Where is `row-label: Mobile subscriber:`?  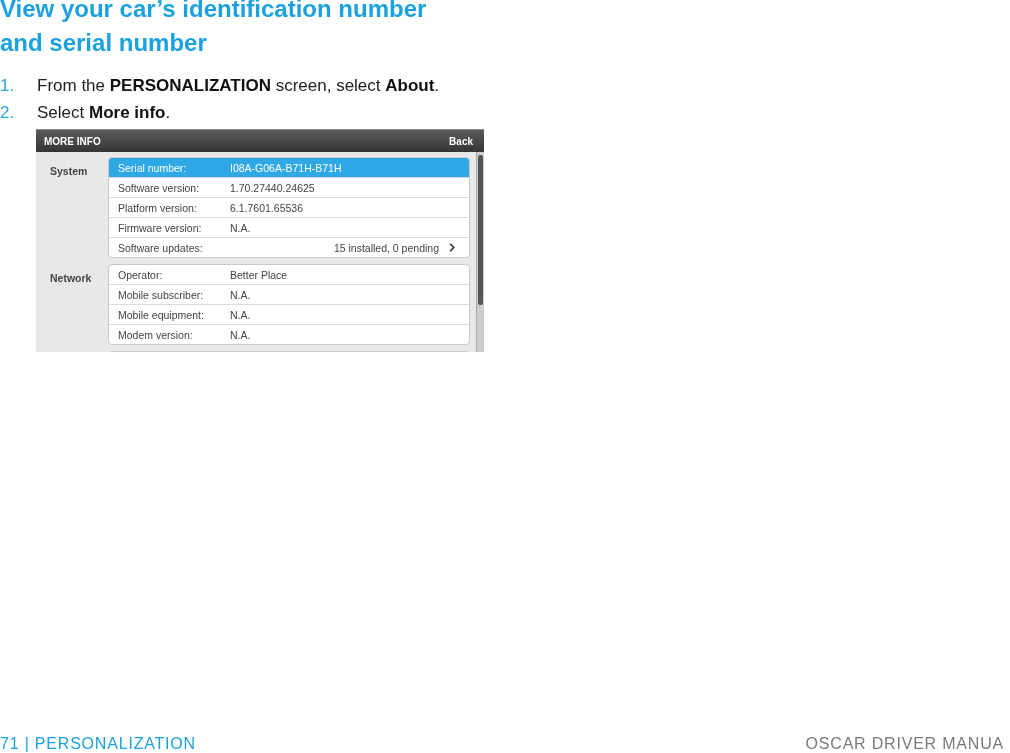 row-label: Mobile subscriber: is located at coordinates (161, 294).